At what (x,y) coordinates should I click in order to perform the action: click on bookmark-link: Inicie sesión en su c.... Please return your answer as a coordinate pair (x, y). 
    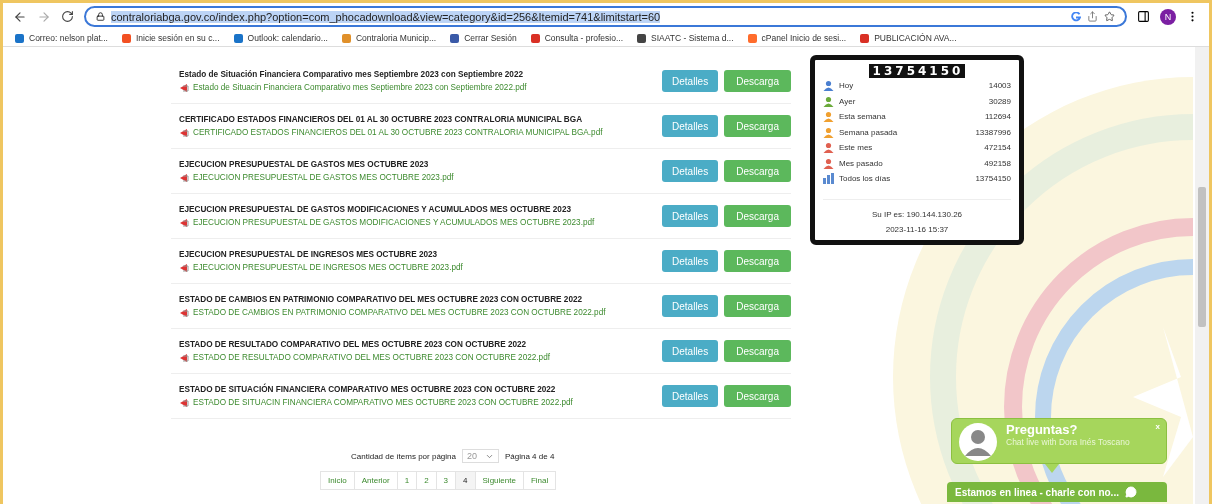
    Looking at the image, I should click on (170, 38).